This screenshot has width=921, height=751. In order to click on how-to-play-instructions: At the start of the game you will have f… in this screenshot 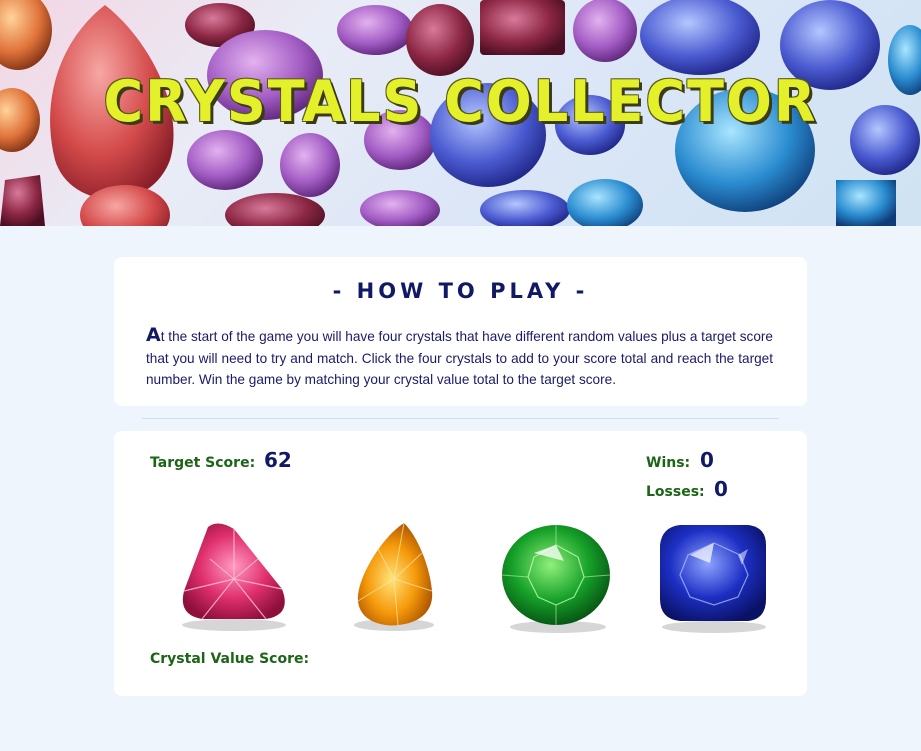, I will do `click(459, 357)`.